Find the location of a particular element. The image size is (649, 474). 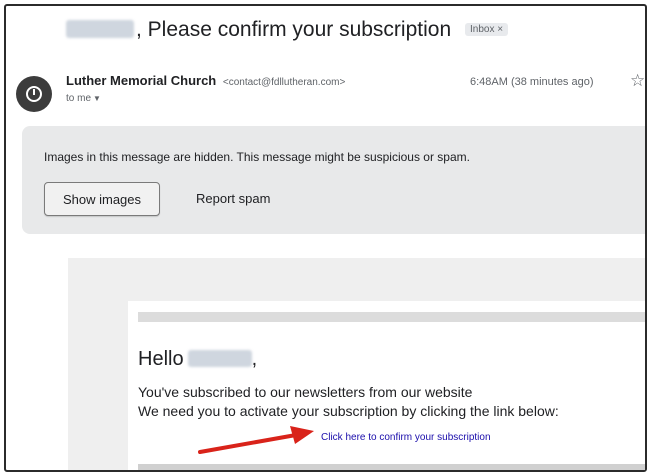

email-timestamp: 6:48AM (38 minutes ago) is located at coordinates (532, 82).